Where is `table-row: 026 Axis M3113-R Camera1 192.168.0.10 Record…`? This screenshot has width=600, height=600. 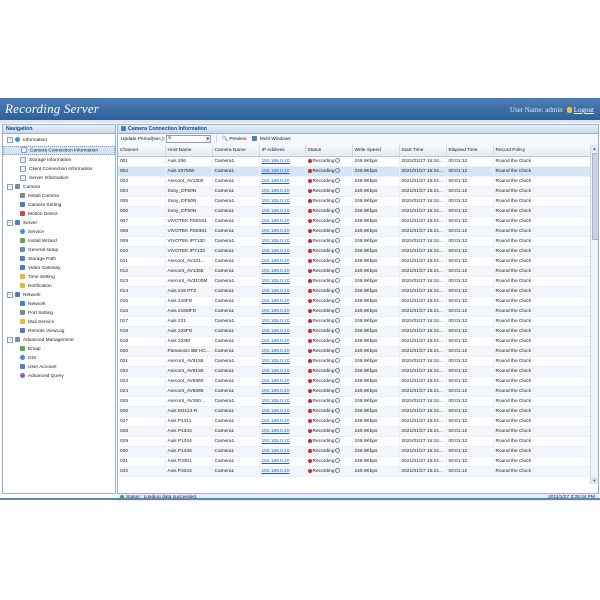 table-row: 026 Axis M3113-R Camera1 192.168.0.10 Record… is located at coordinates (354, 411).